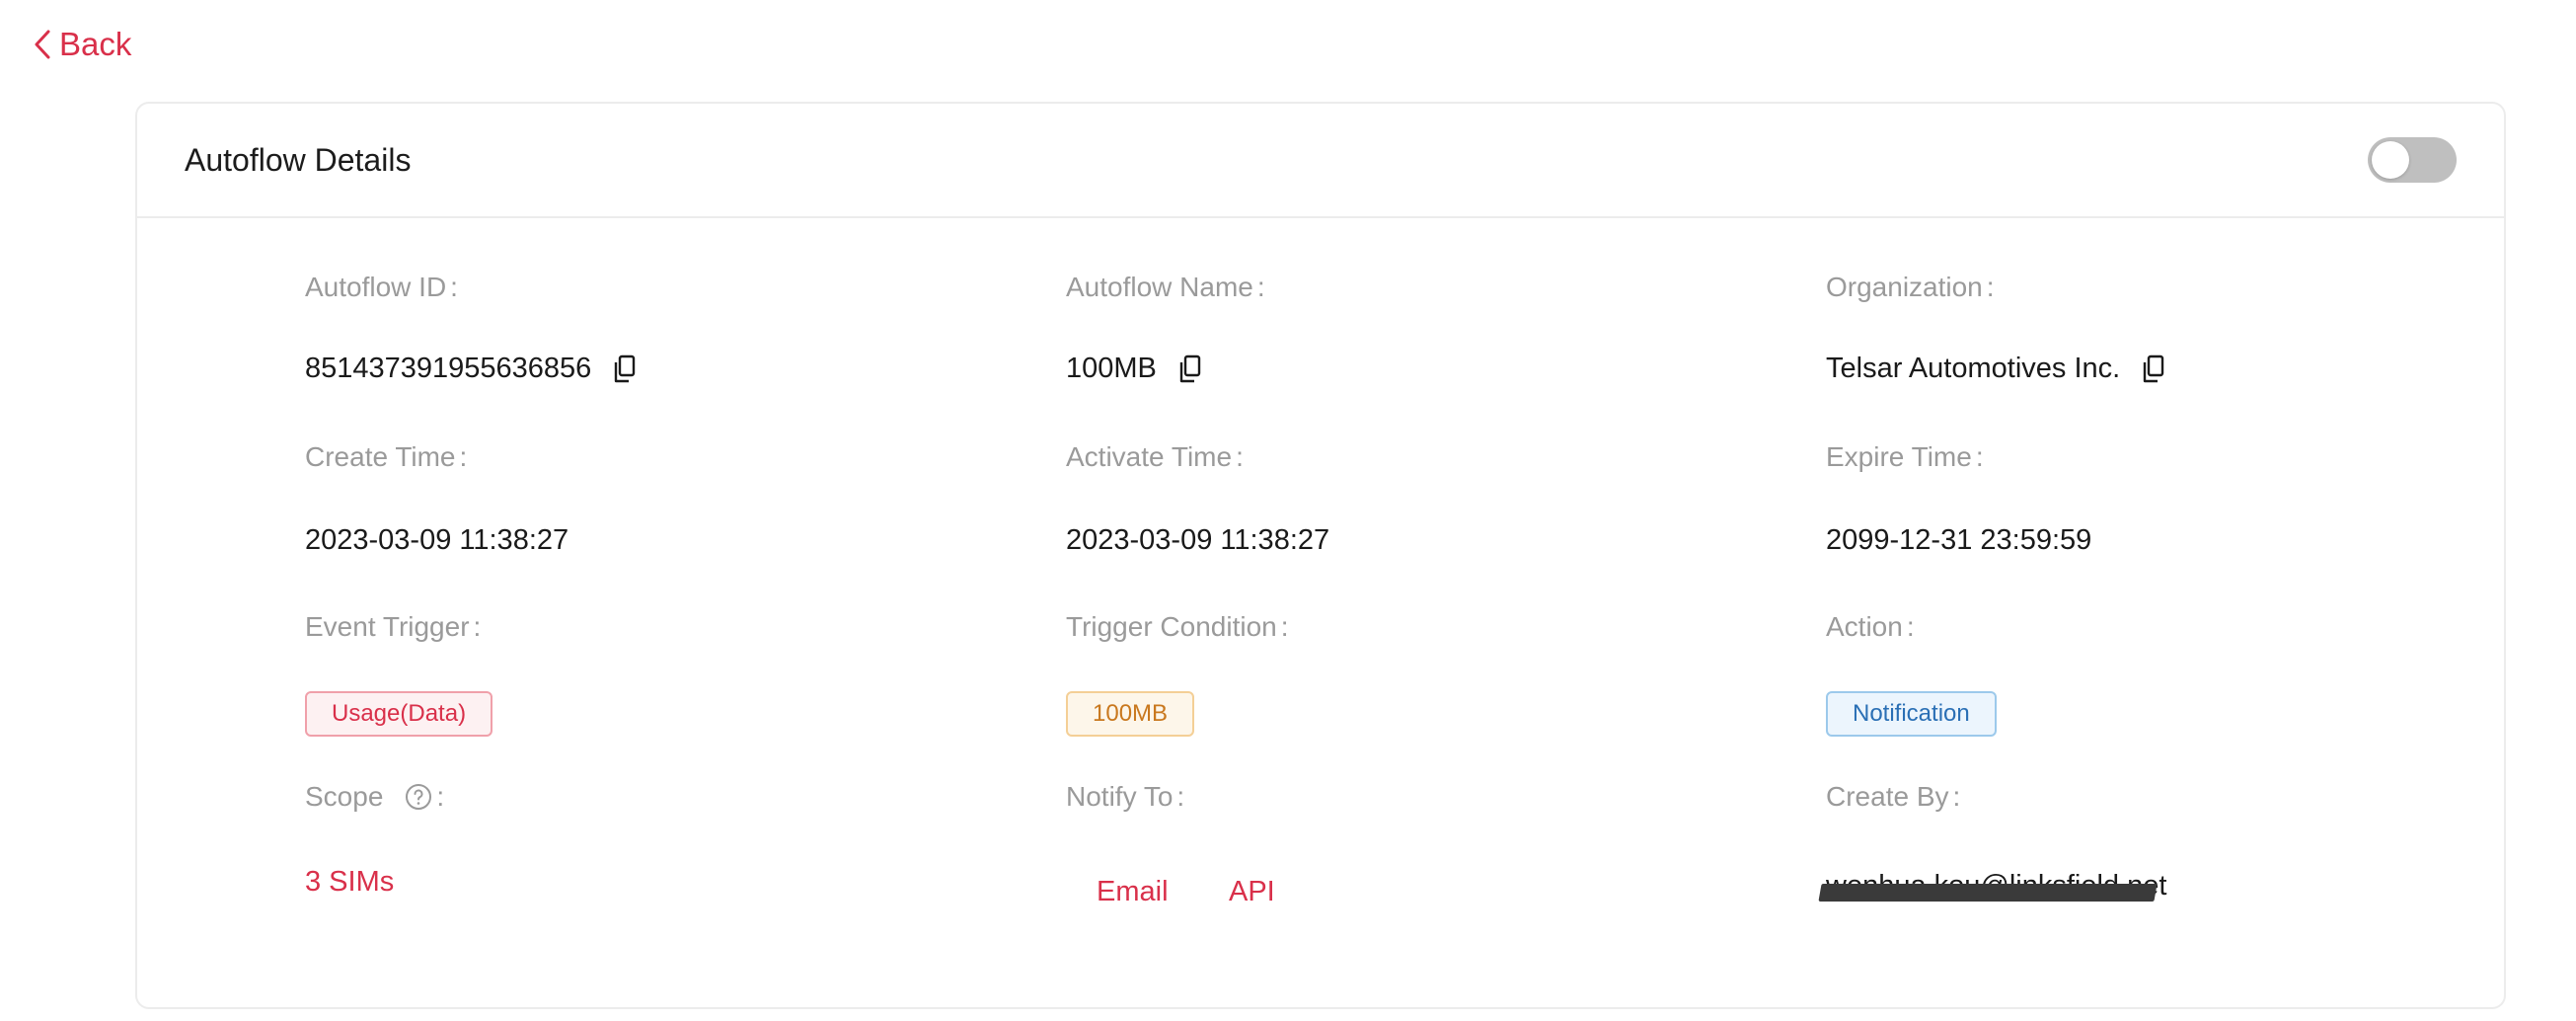  I want to click on autoflow-name-label: Autoflow Name:, so click(1165, 287).